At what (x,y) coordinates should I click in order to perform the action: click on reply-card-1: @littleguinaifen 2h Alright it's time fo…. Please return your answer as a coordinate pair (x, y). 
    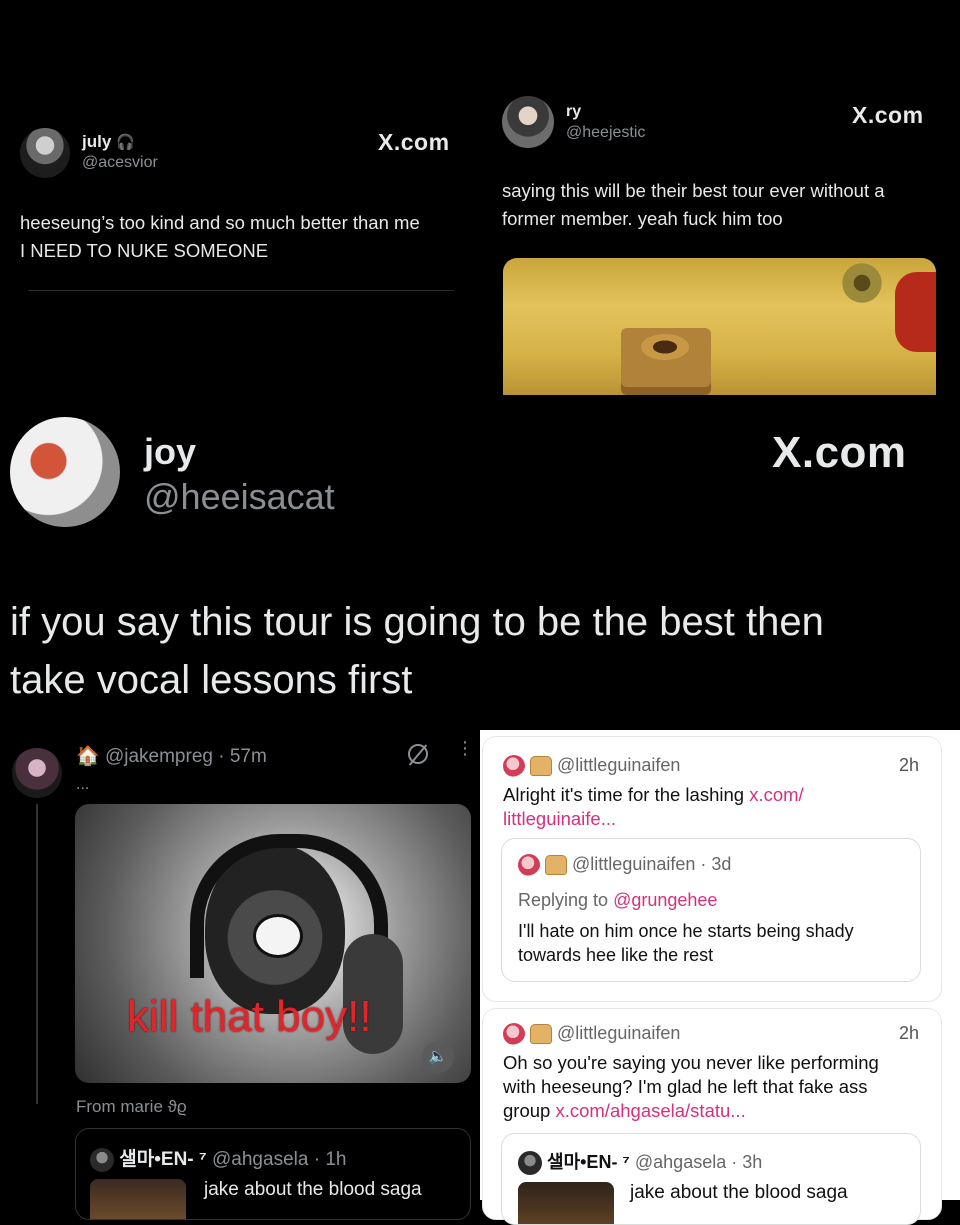
    Looking at the image, I should click on (712, 869).